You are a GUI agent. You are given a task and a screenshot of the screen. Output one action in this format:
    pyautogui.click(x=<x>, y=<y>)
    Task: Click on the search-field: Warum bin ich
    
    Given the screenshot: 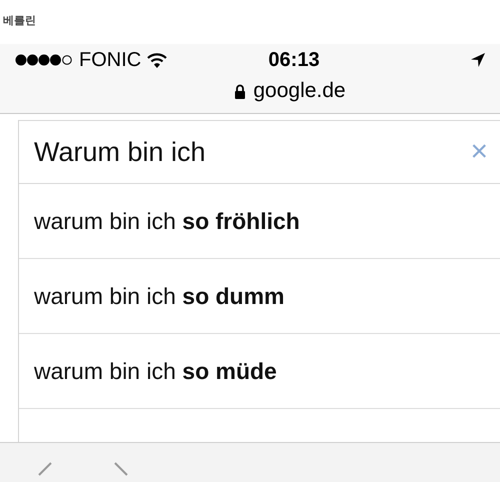 What is the action you would take?
    pyautogui.click(x=176, y=152)
    